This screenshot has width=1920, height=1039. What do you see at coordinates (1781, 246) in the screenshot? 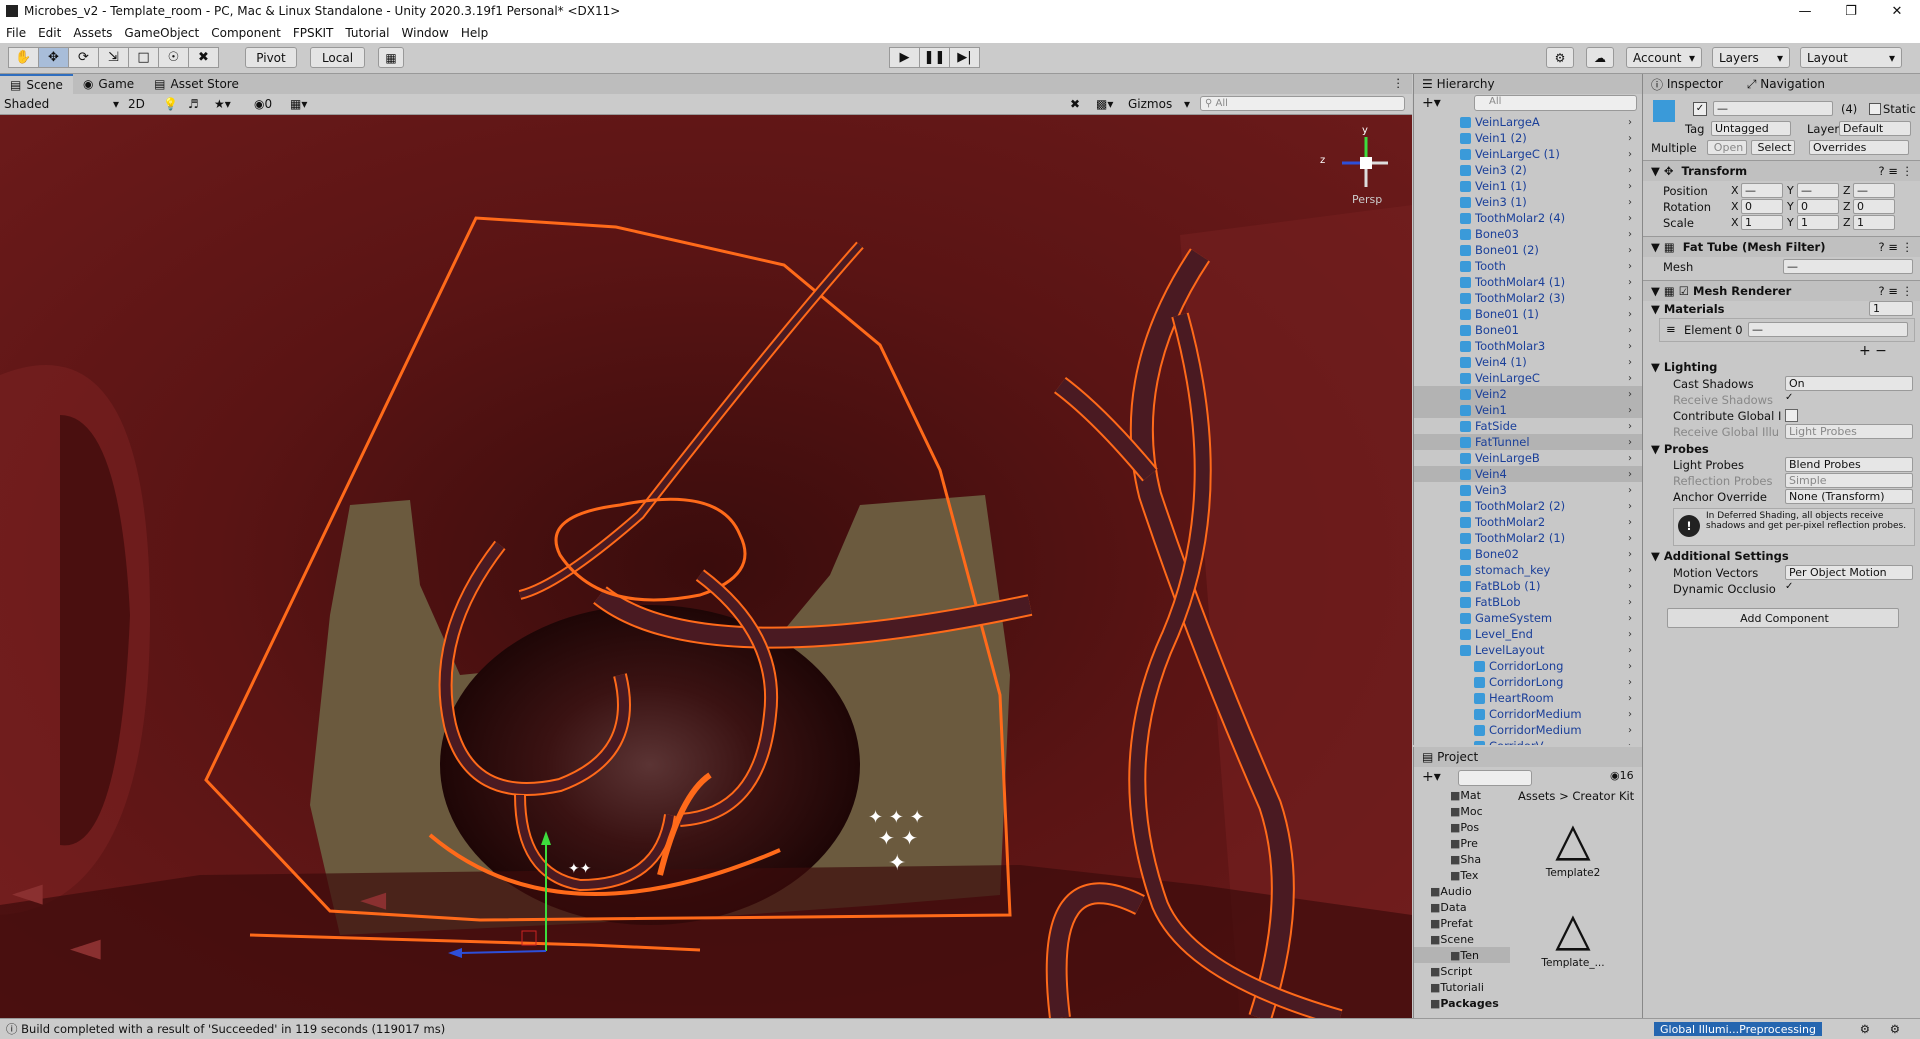
I see `mesh-filter-header: ▼ ▦ Fat Tube (Mesh Filter) ? ≡ ⋮` at bounding box center [1781, 246].